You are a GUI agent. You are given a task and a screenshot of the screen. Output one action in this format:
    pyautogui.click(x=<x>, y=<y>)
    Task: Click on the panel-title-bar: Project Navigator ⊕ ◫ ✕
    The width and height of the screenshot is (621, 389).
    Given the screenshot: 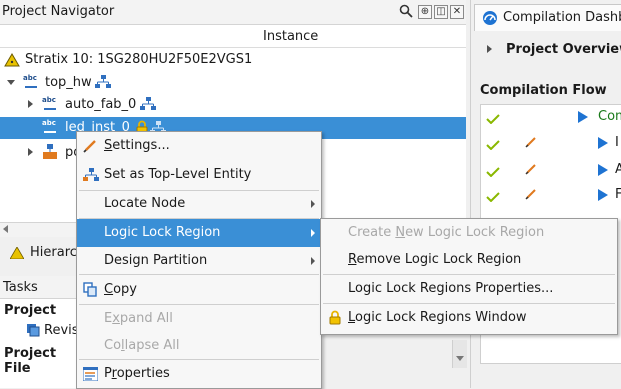 What is the action you would take?
    pyautogui.click(x=233, y=12)
    